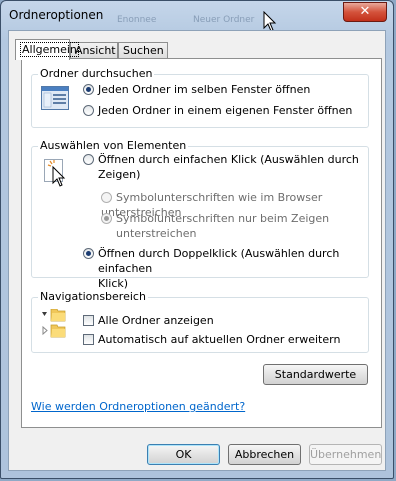 Image resolution: width=396 pixels, height=481 pixels. What do you see at coordinates (183, 454) in the screenshot?
I see `ok-button: OK` at bounding box center [183, 454].